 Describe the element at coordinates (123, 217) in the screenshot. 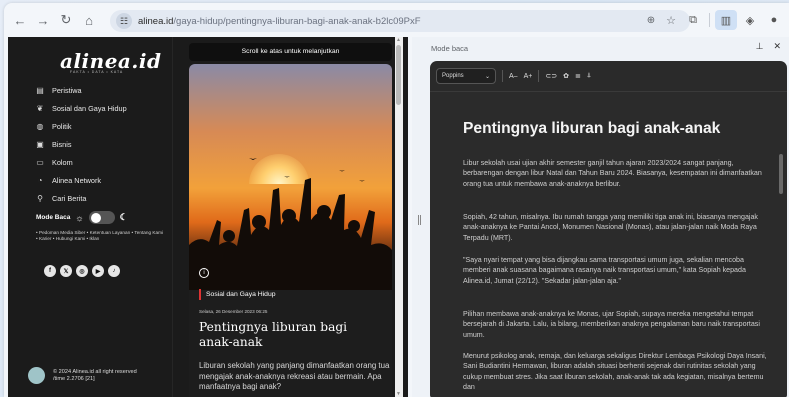

I see `moon-icon: ☾` at that location.